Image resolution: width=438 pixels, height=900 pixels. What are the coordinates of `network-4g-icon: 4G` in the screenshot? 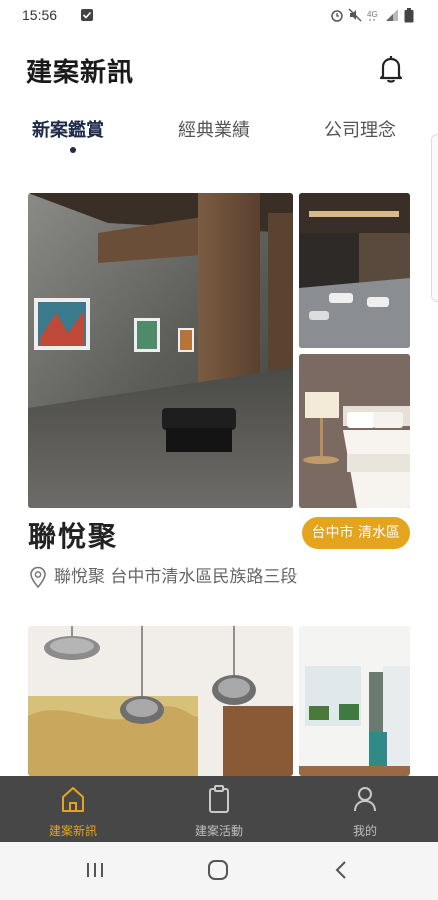 It's located at (372, 15).